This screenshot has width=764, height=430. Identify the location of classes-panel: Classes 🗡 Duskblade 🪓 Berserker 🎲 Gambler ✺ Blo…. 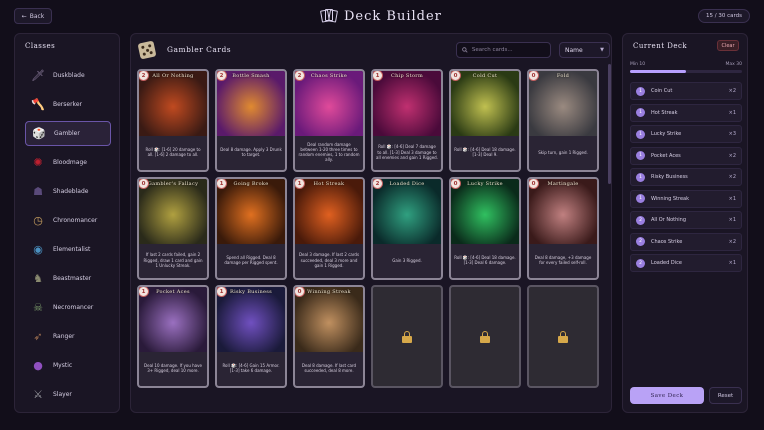
(67, 223).